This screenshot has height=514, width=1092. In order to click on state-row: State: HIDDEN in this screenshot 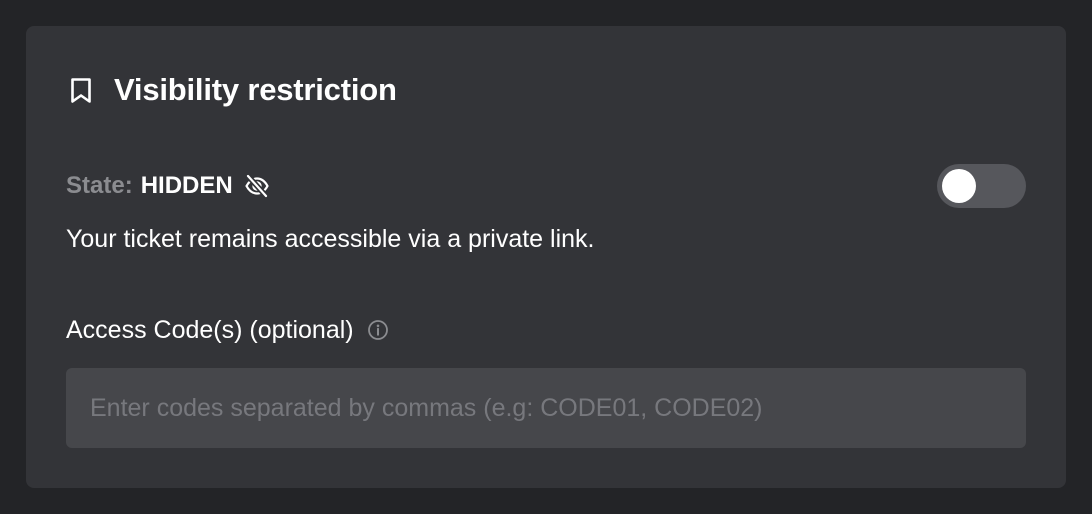, I will do `click(168, 186)`.